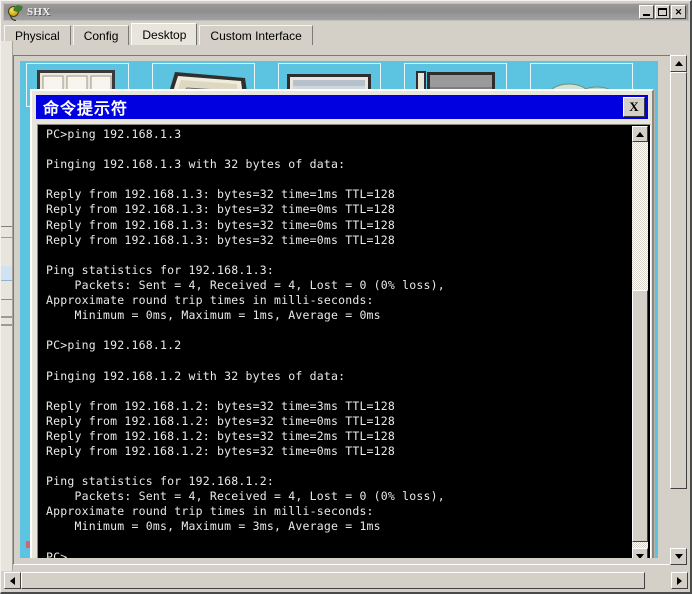  Describe the element at coordinates (346, 12) in the screenshot. I see `window-title-bar: SHX ✕` at that location.